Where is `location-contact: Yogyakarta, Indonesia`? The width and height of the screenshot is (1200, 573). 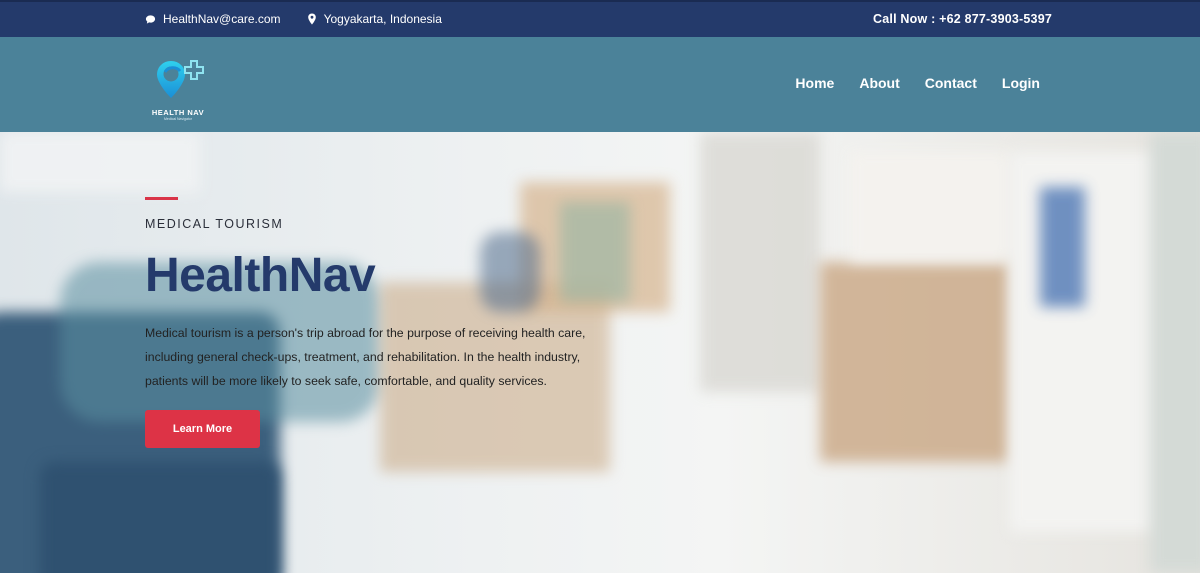
location-contact: Yogyakarta, Indonesia is located at coordinates (374, 19).